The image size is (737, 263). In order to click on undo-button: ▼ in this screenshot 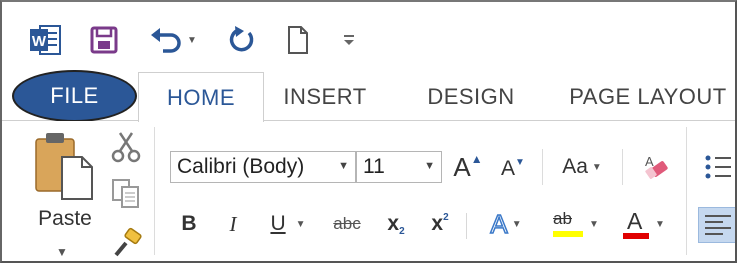, I will do `click(173, 40)`.